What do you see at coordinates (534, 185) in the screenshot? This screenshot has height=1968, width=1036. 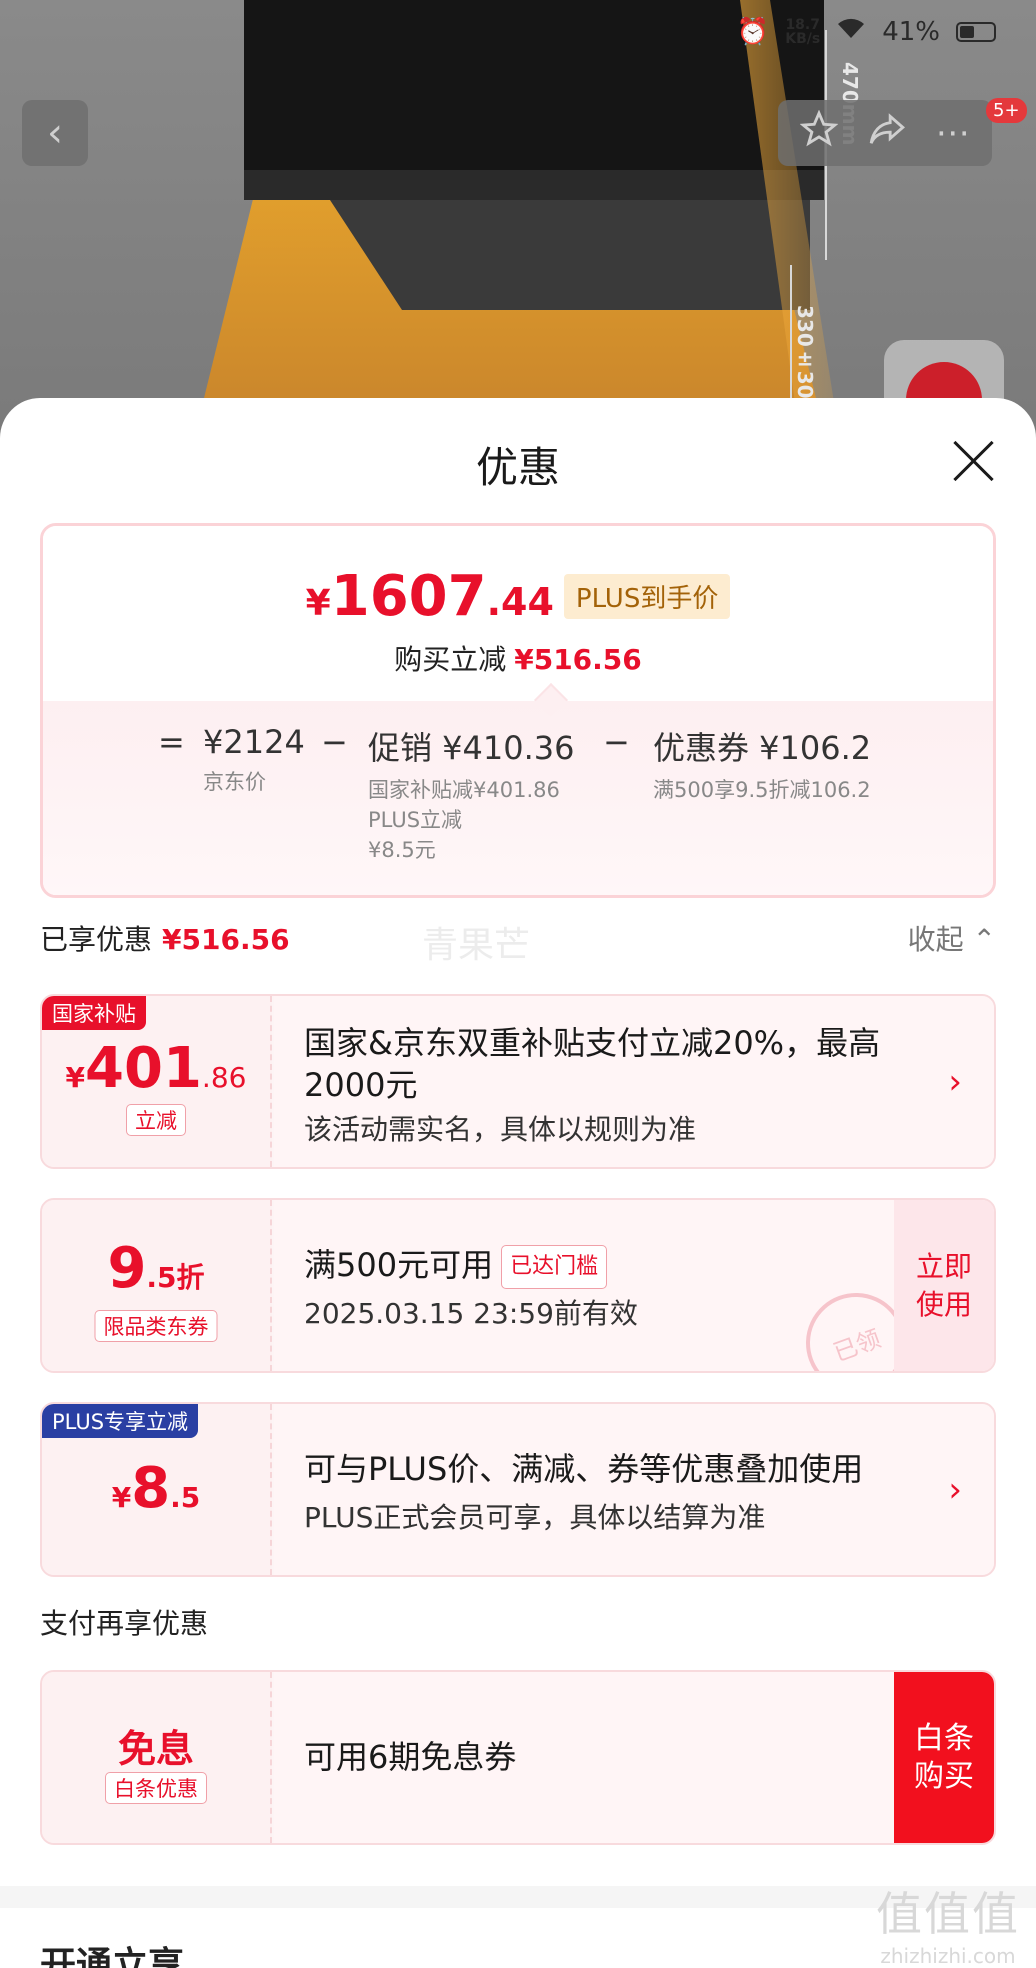 I see `range-hood-control-strip` at bounding box center [534, 185].